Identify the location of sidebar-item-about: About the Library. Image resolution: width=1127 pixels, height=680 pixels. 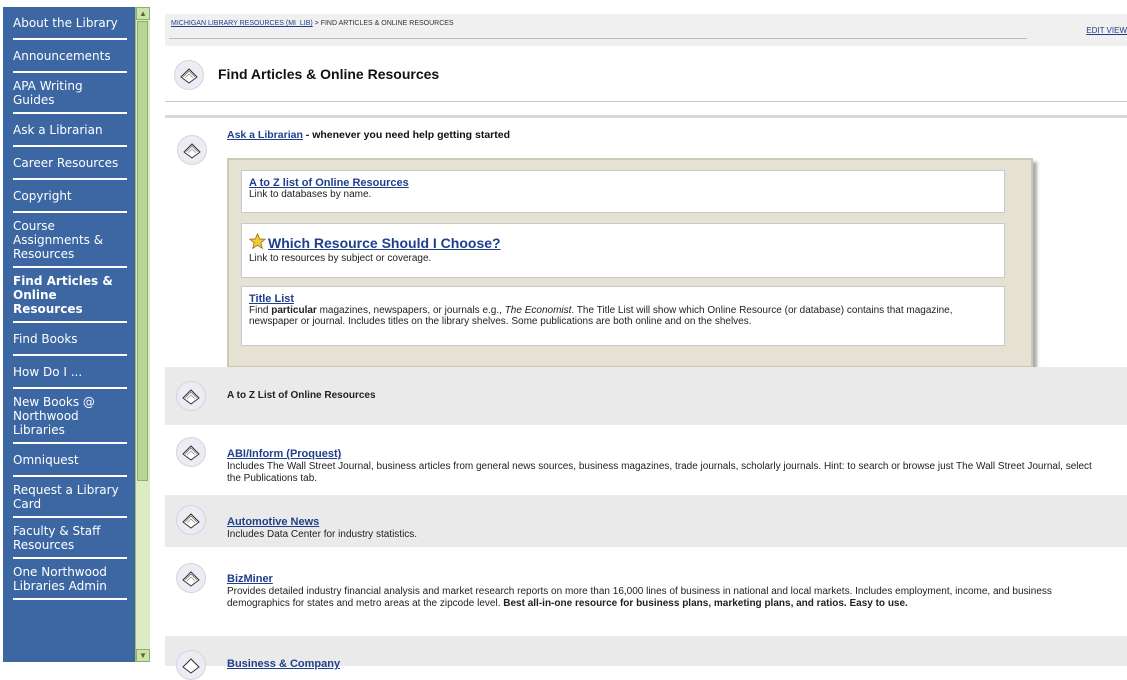
(70, 23).